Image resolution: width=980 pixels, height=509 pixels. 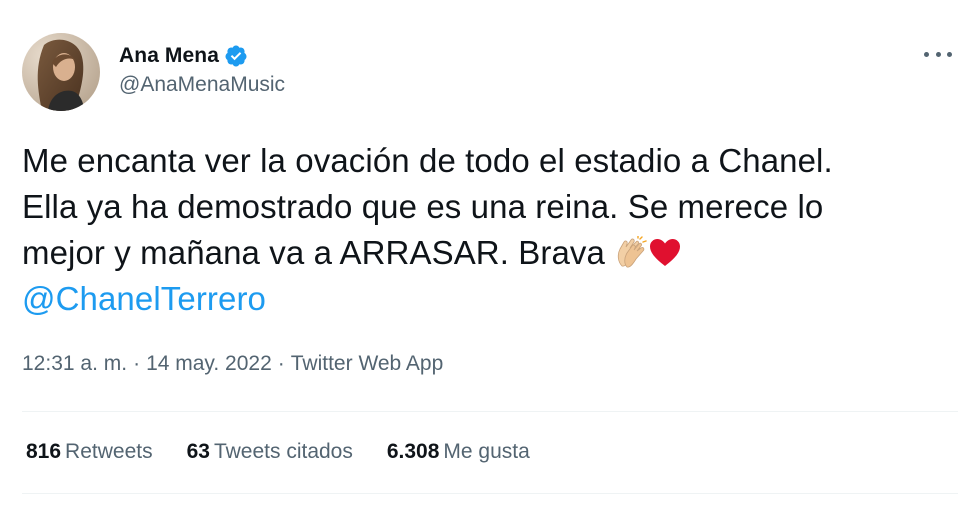 I want to click on mention-link: @ChanelTerrero, so click(x=492, y=299).